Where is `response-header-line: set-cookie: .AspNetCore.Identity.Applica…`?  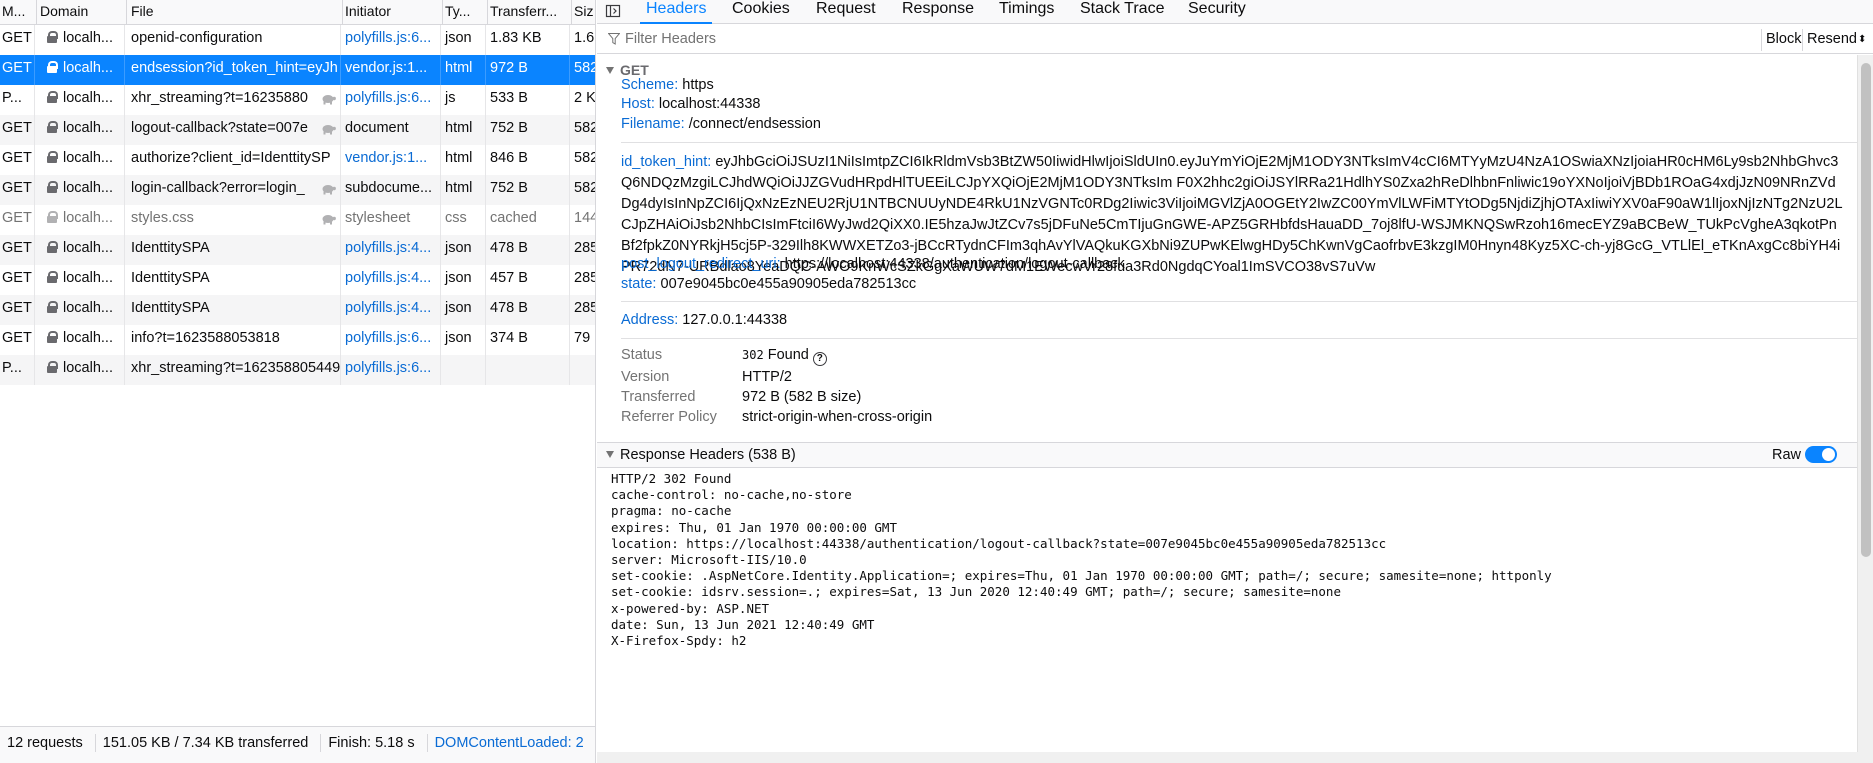 response-header-line: set-cookie: .AspNetCore.Identity.Applica… is located at coordinates (1081, 576).